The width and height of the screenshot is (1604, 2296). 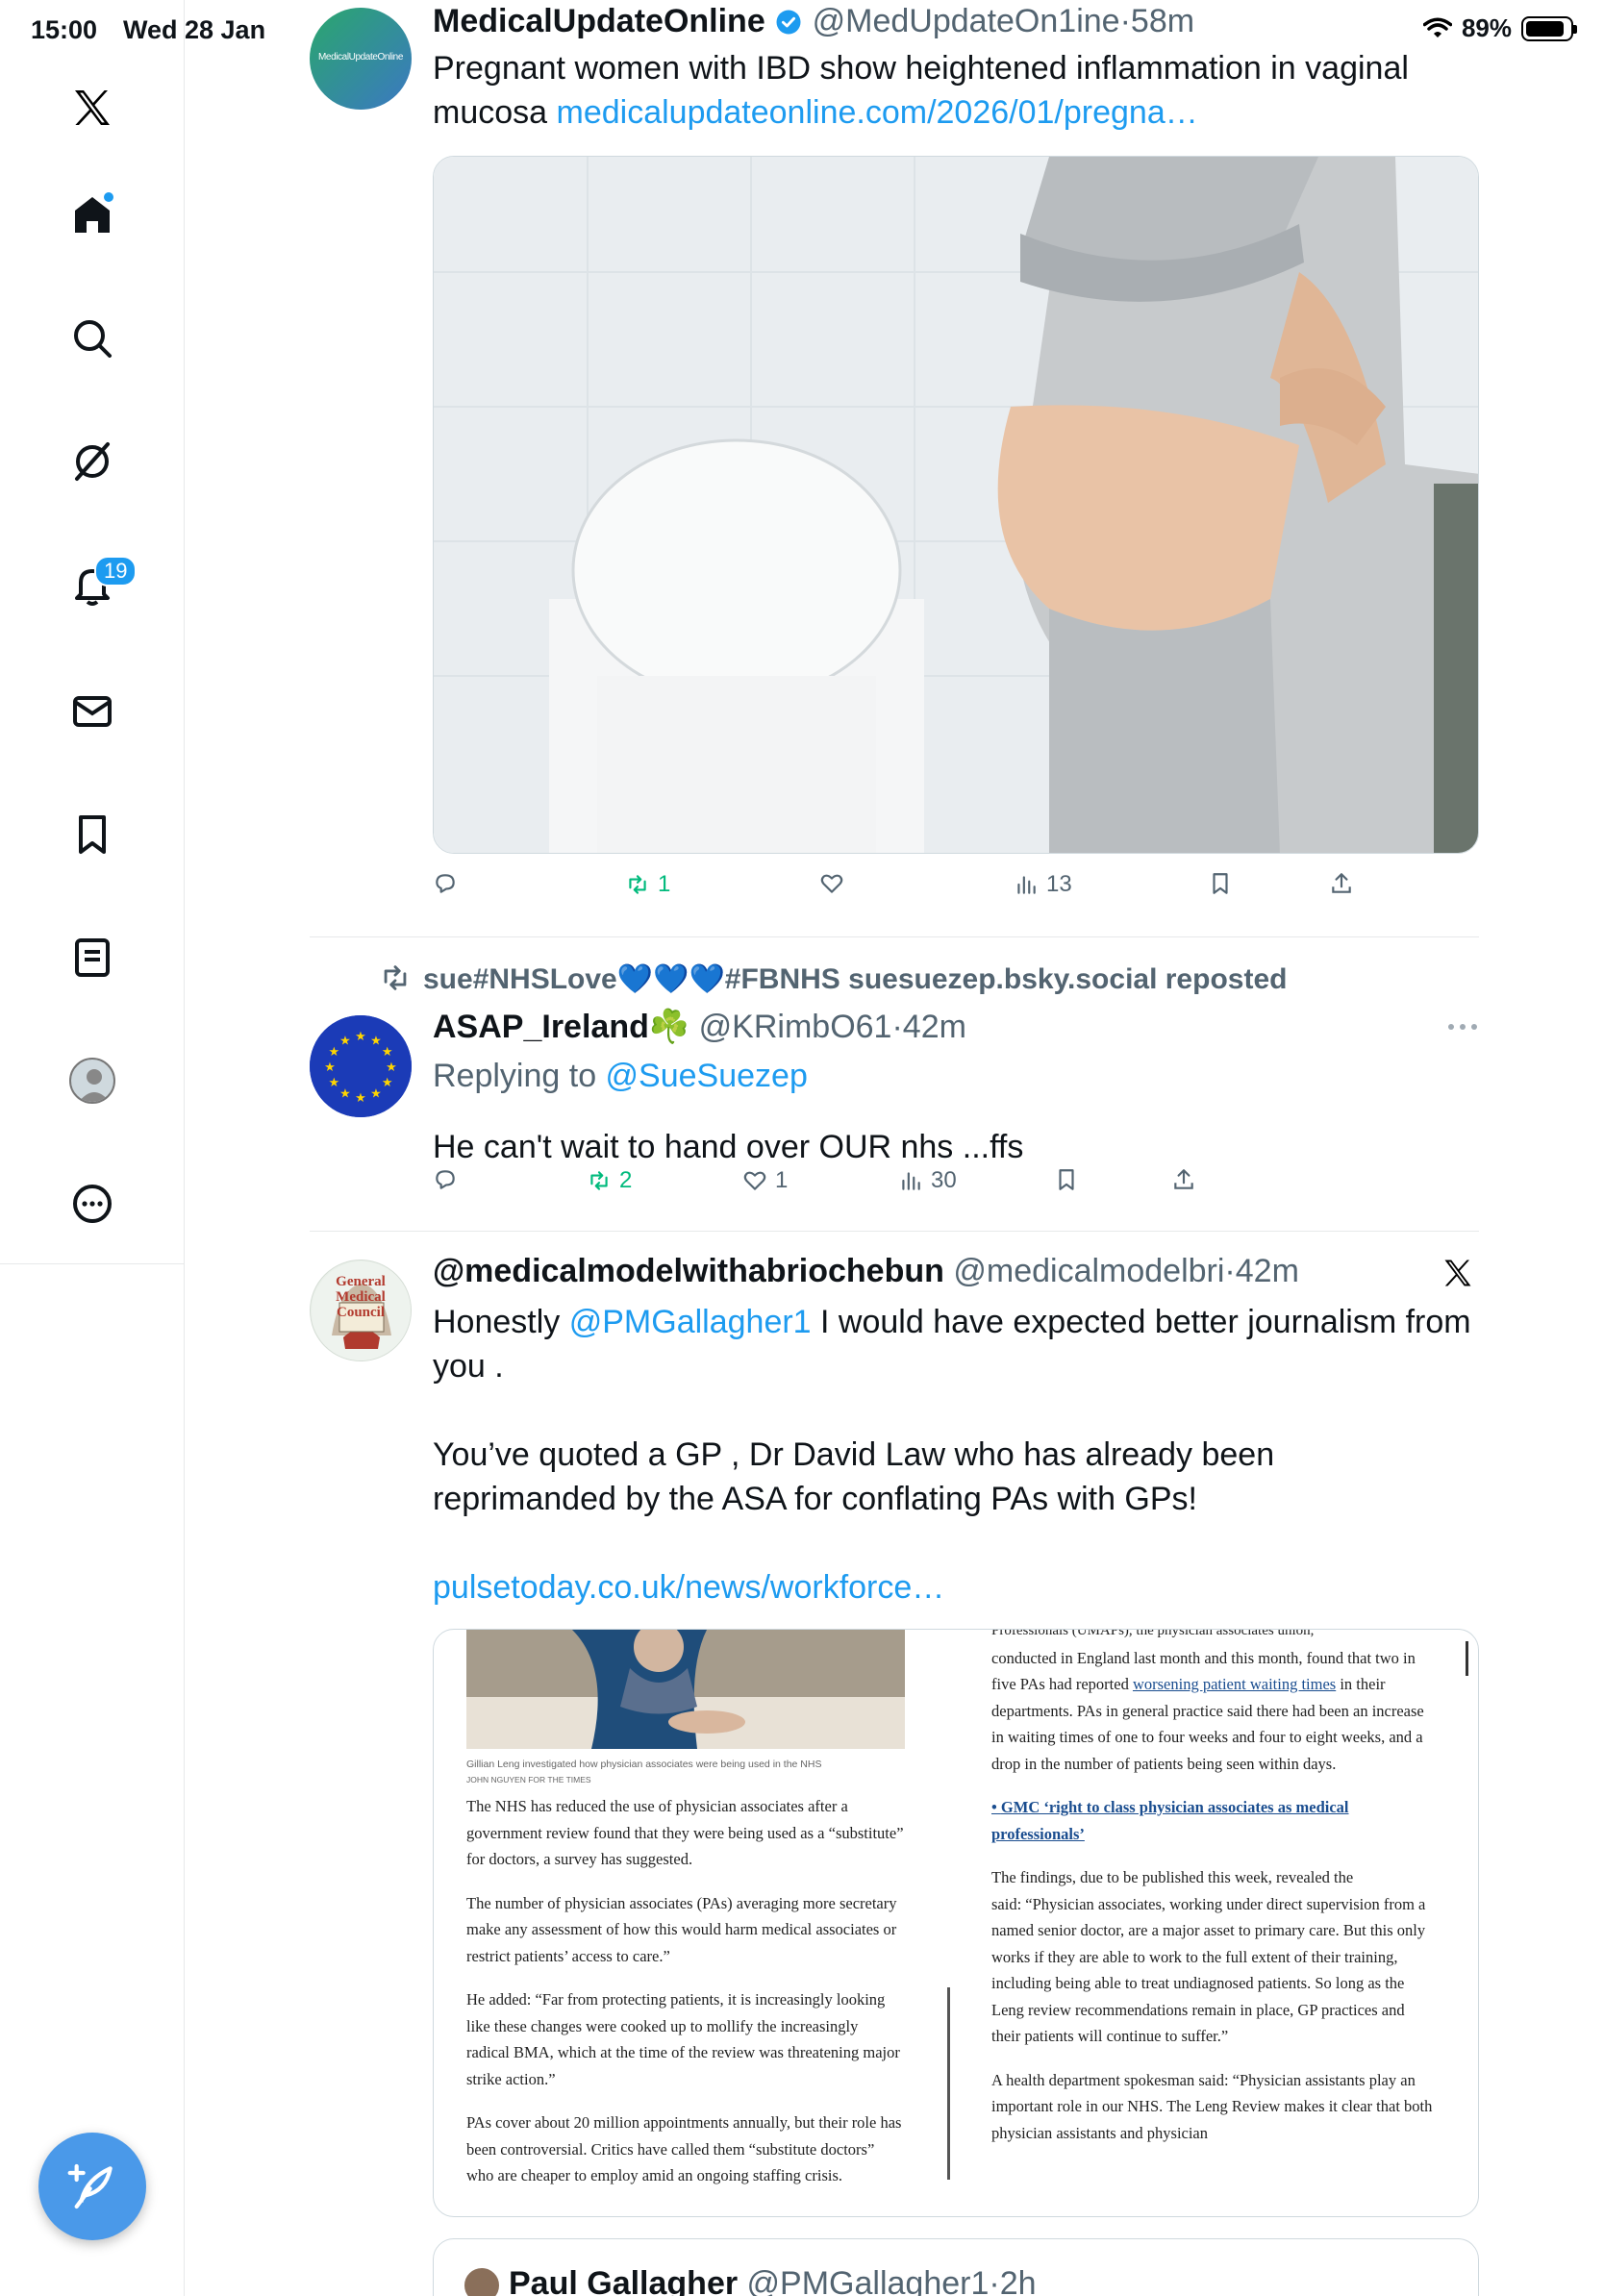 What do you see at coordinates (788, 22) in the screenshot?
I see `verified-badge-icon` at bounding box center [788, 22].